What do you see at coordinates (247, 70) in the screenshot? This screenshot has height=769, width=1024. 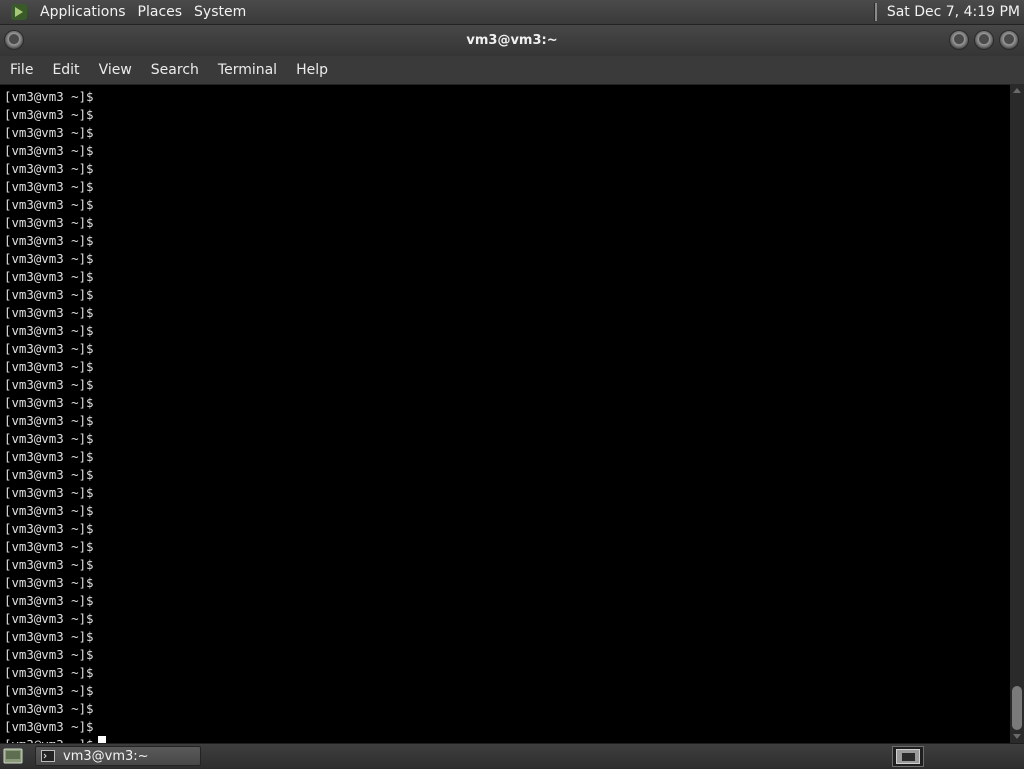 I see `menu-terminal: Terminal` at bounding box center [247, 70].